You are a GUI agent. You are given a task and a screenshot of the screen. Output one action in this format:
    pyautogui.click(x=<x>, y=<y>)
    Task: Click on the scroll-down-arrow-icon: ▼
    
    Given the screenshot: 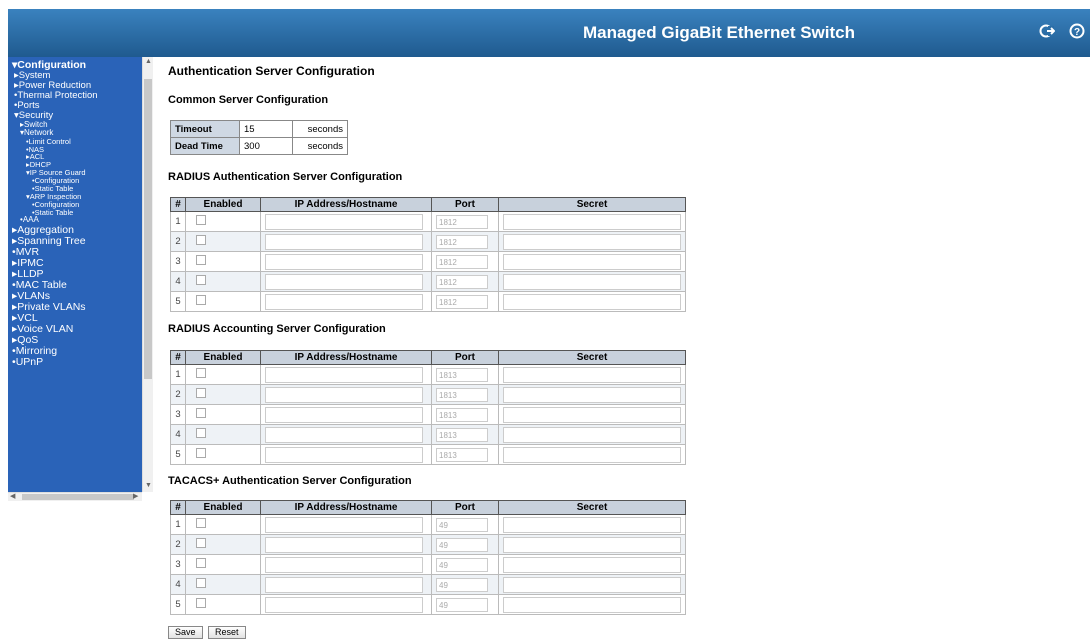 What is the action you would take?
    pyautogui.click(x=148, y=486)
    